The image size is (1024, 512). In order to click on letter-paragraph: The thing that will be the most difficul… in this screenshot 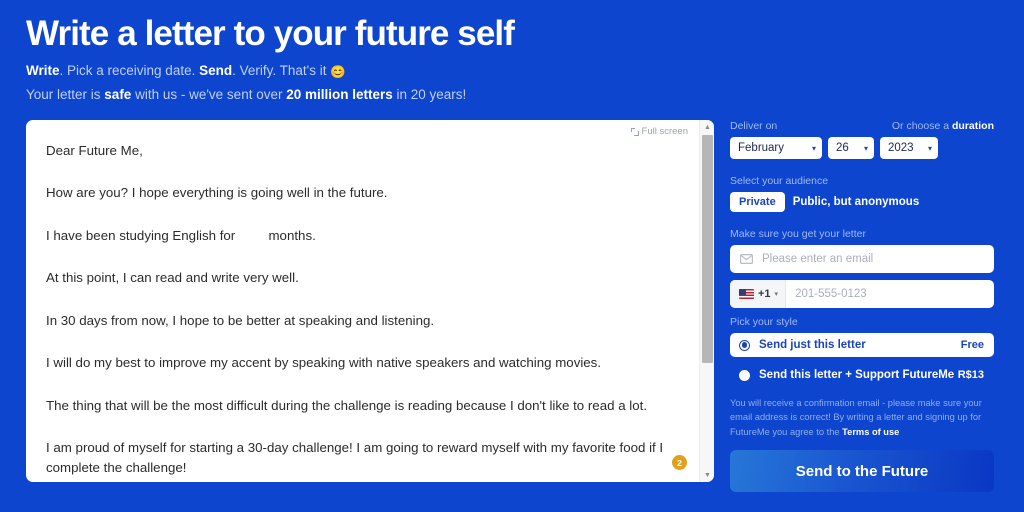, I will do `click(347, 405)`.